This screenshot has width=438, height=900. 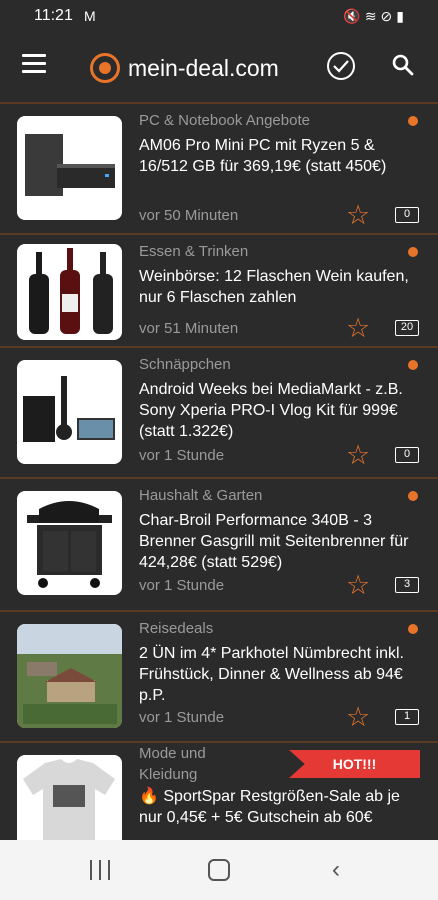 I want to click on check-circle-icon, so click(x=341, y=66).